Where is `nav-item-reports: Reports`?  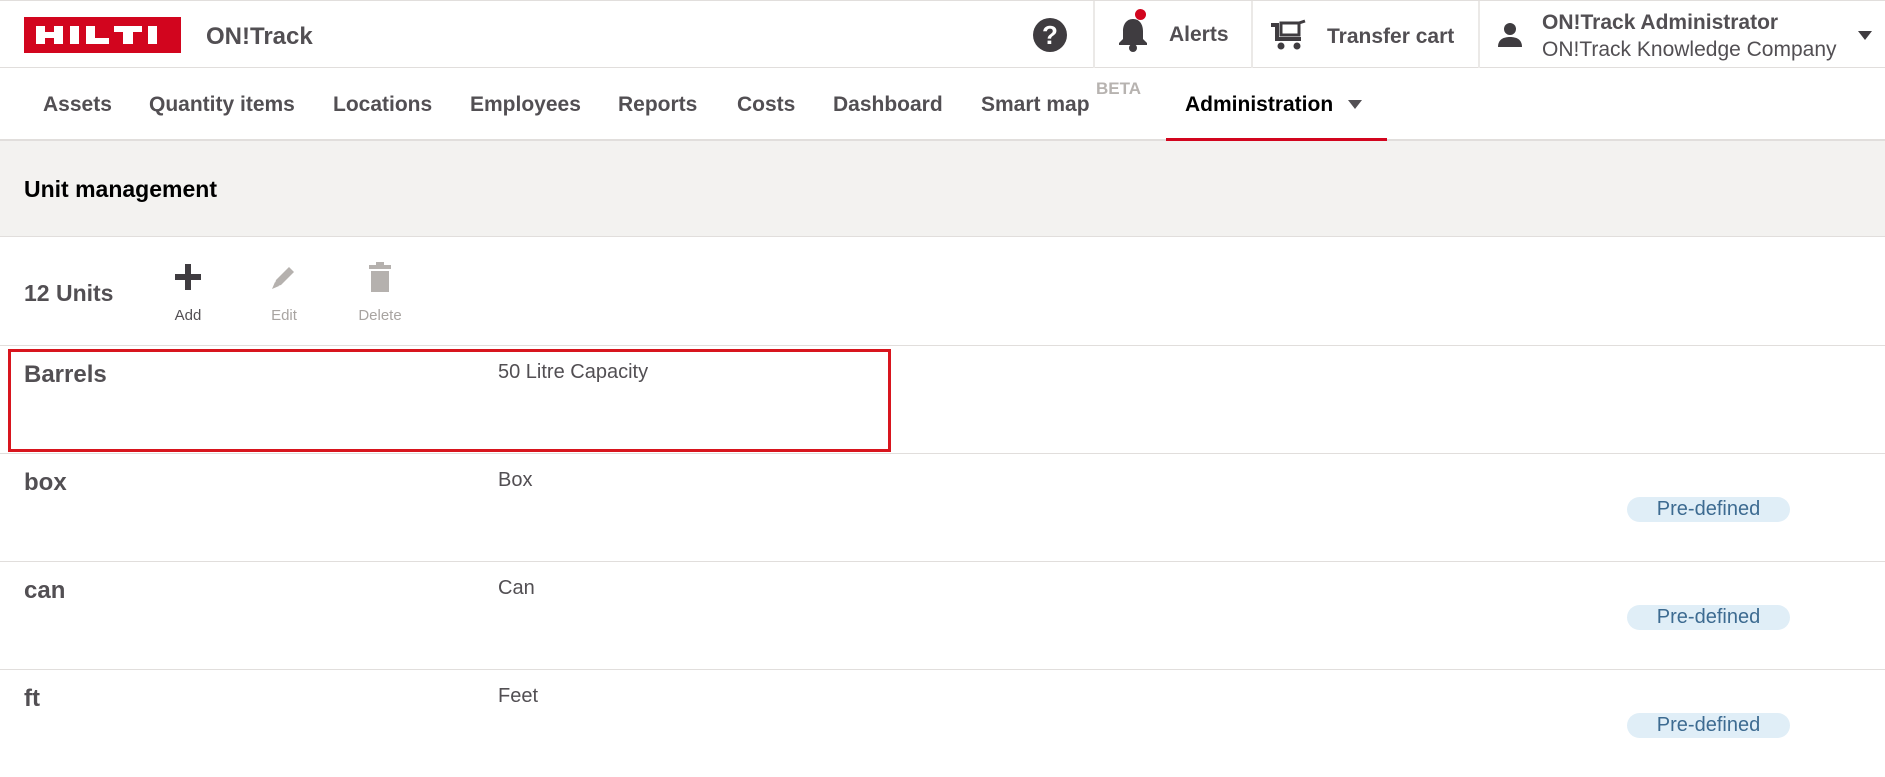 nav-item-reports: Reports is located at coordinates (657, 104).